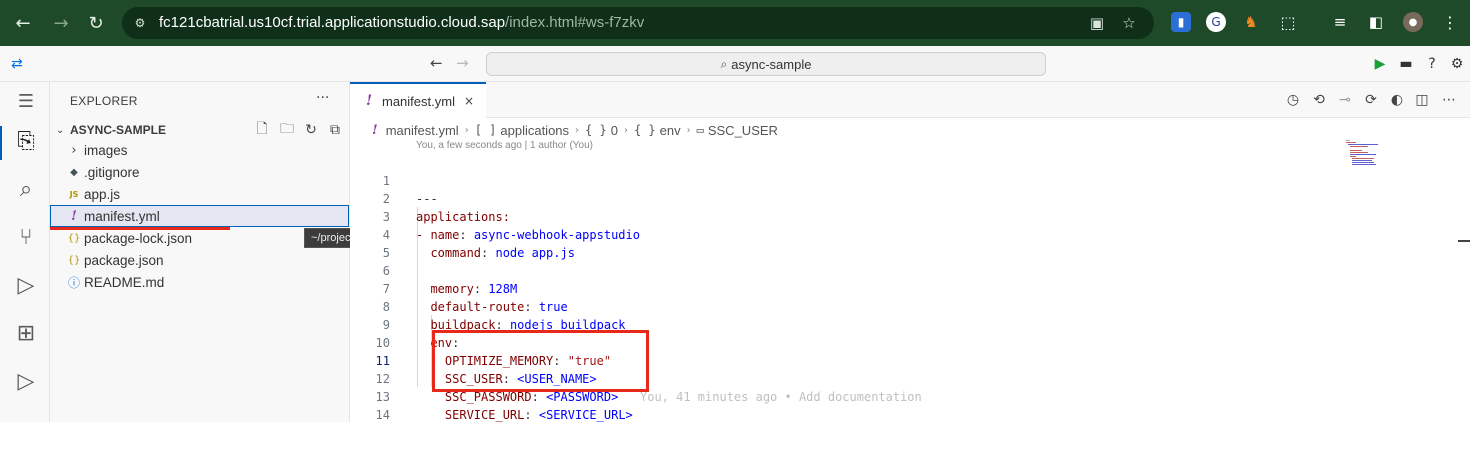 The image size is (1470, 460). I want to click on code-line: 5, so click(900, 243).